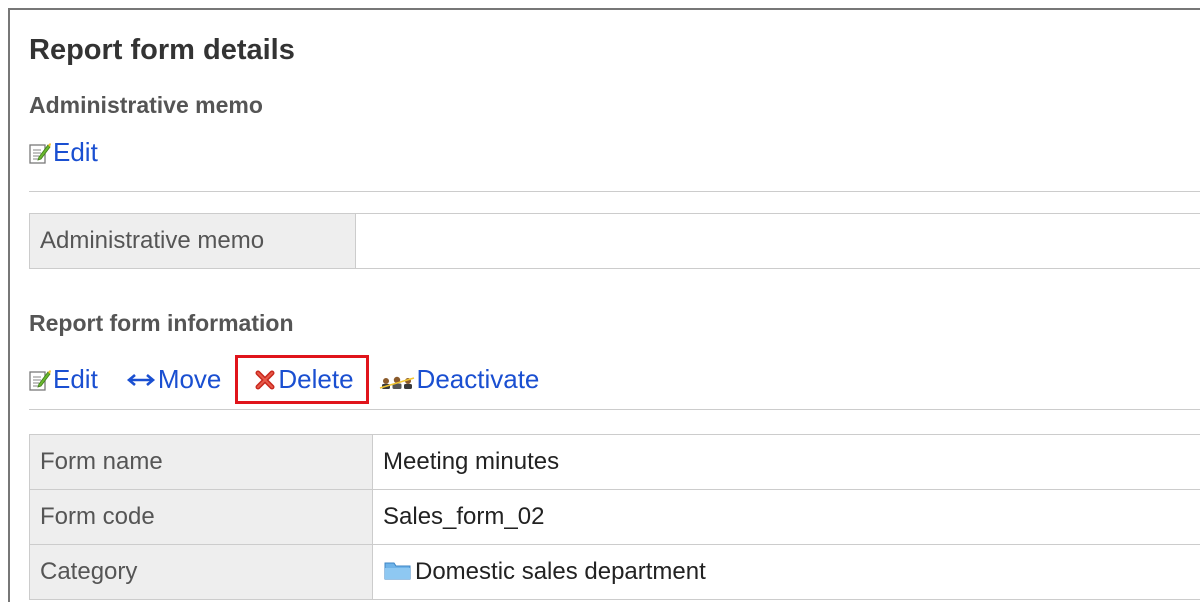 The width and height of the screenshot is (1200, 602). What do you see at coordinates (201, 462) in the screenshot?
I see `row-label: Form name` at bounding box center [201, 462].